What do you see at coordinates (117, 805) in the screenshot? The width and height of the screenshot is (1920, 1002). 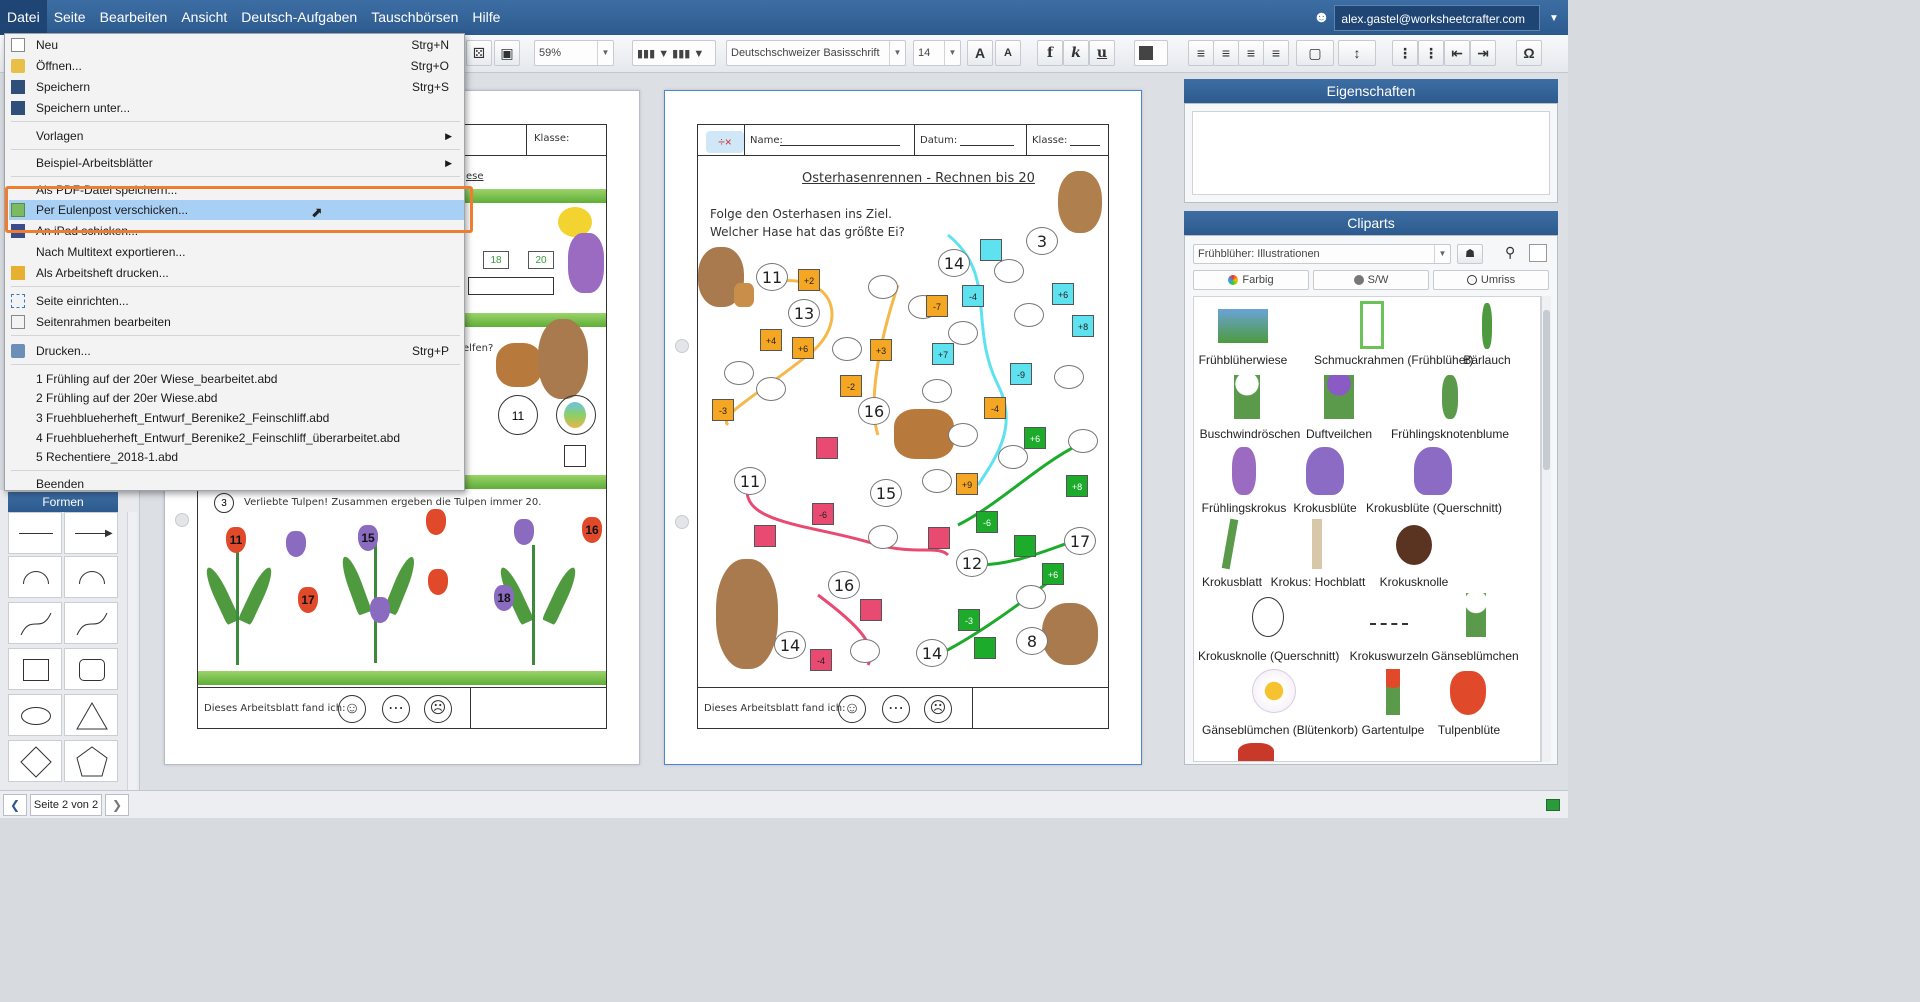 I see `next-page-button: ❯` at bounding box center [117, 805].